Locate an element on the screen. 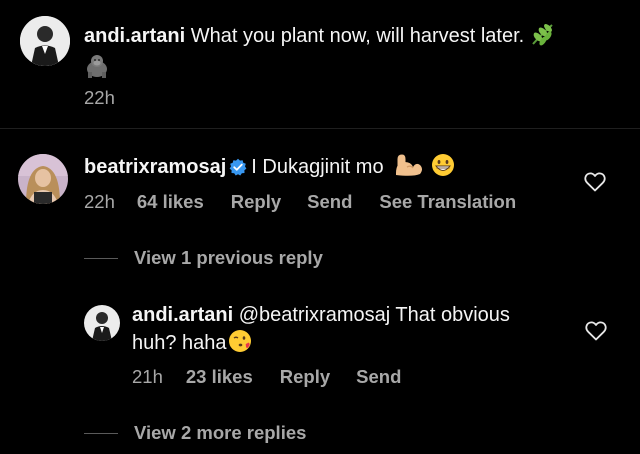 This screenshot has height=454, width=640. reply-meta: 21h 23 likes Reply Send is located at coordinates (266, 377).